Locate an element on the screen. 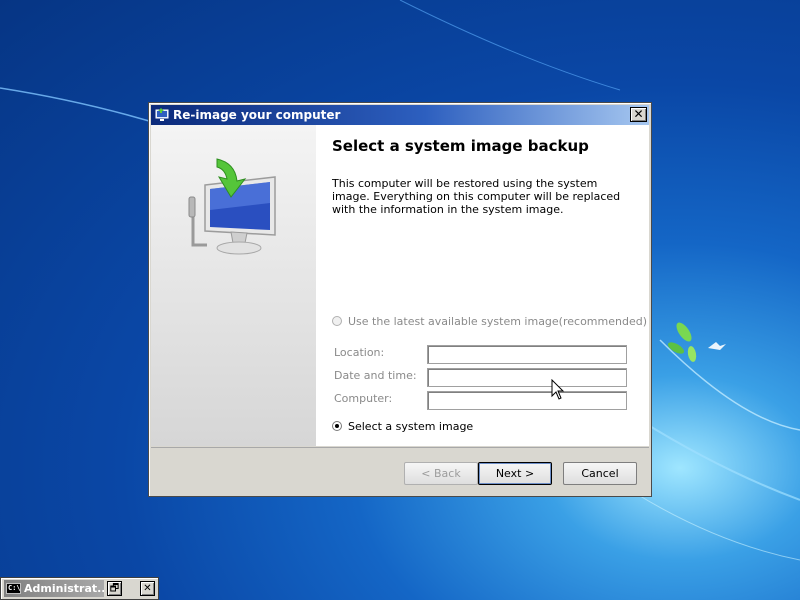 Image resolution: width=800 pixels, height=600 pixels. dialog-footer: < Back Next > Cancel is located at coordinates (400, 471).